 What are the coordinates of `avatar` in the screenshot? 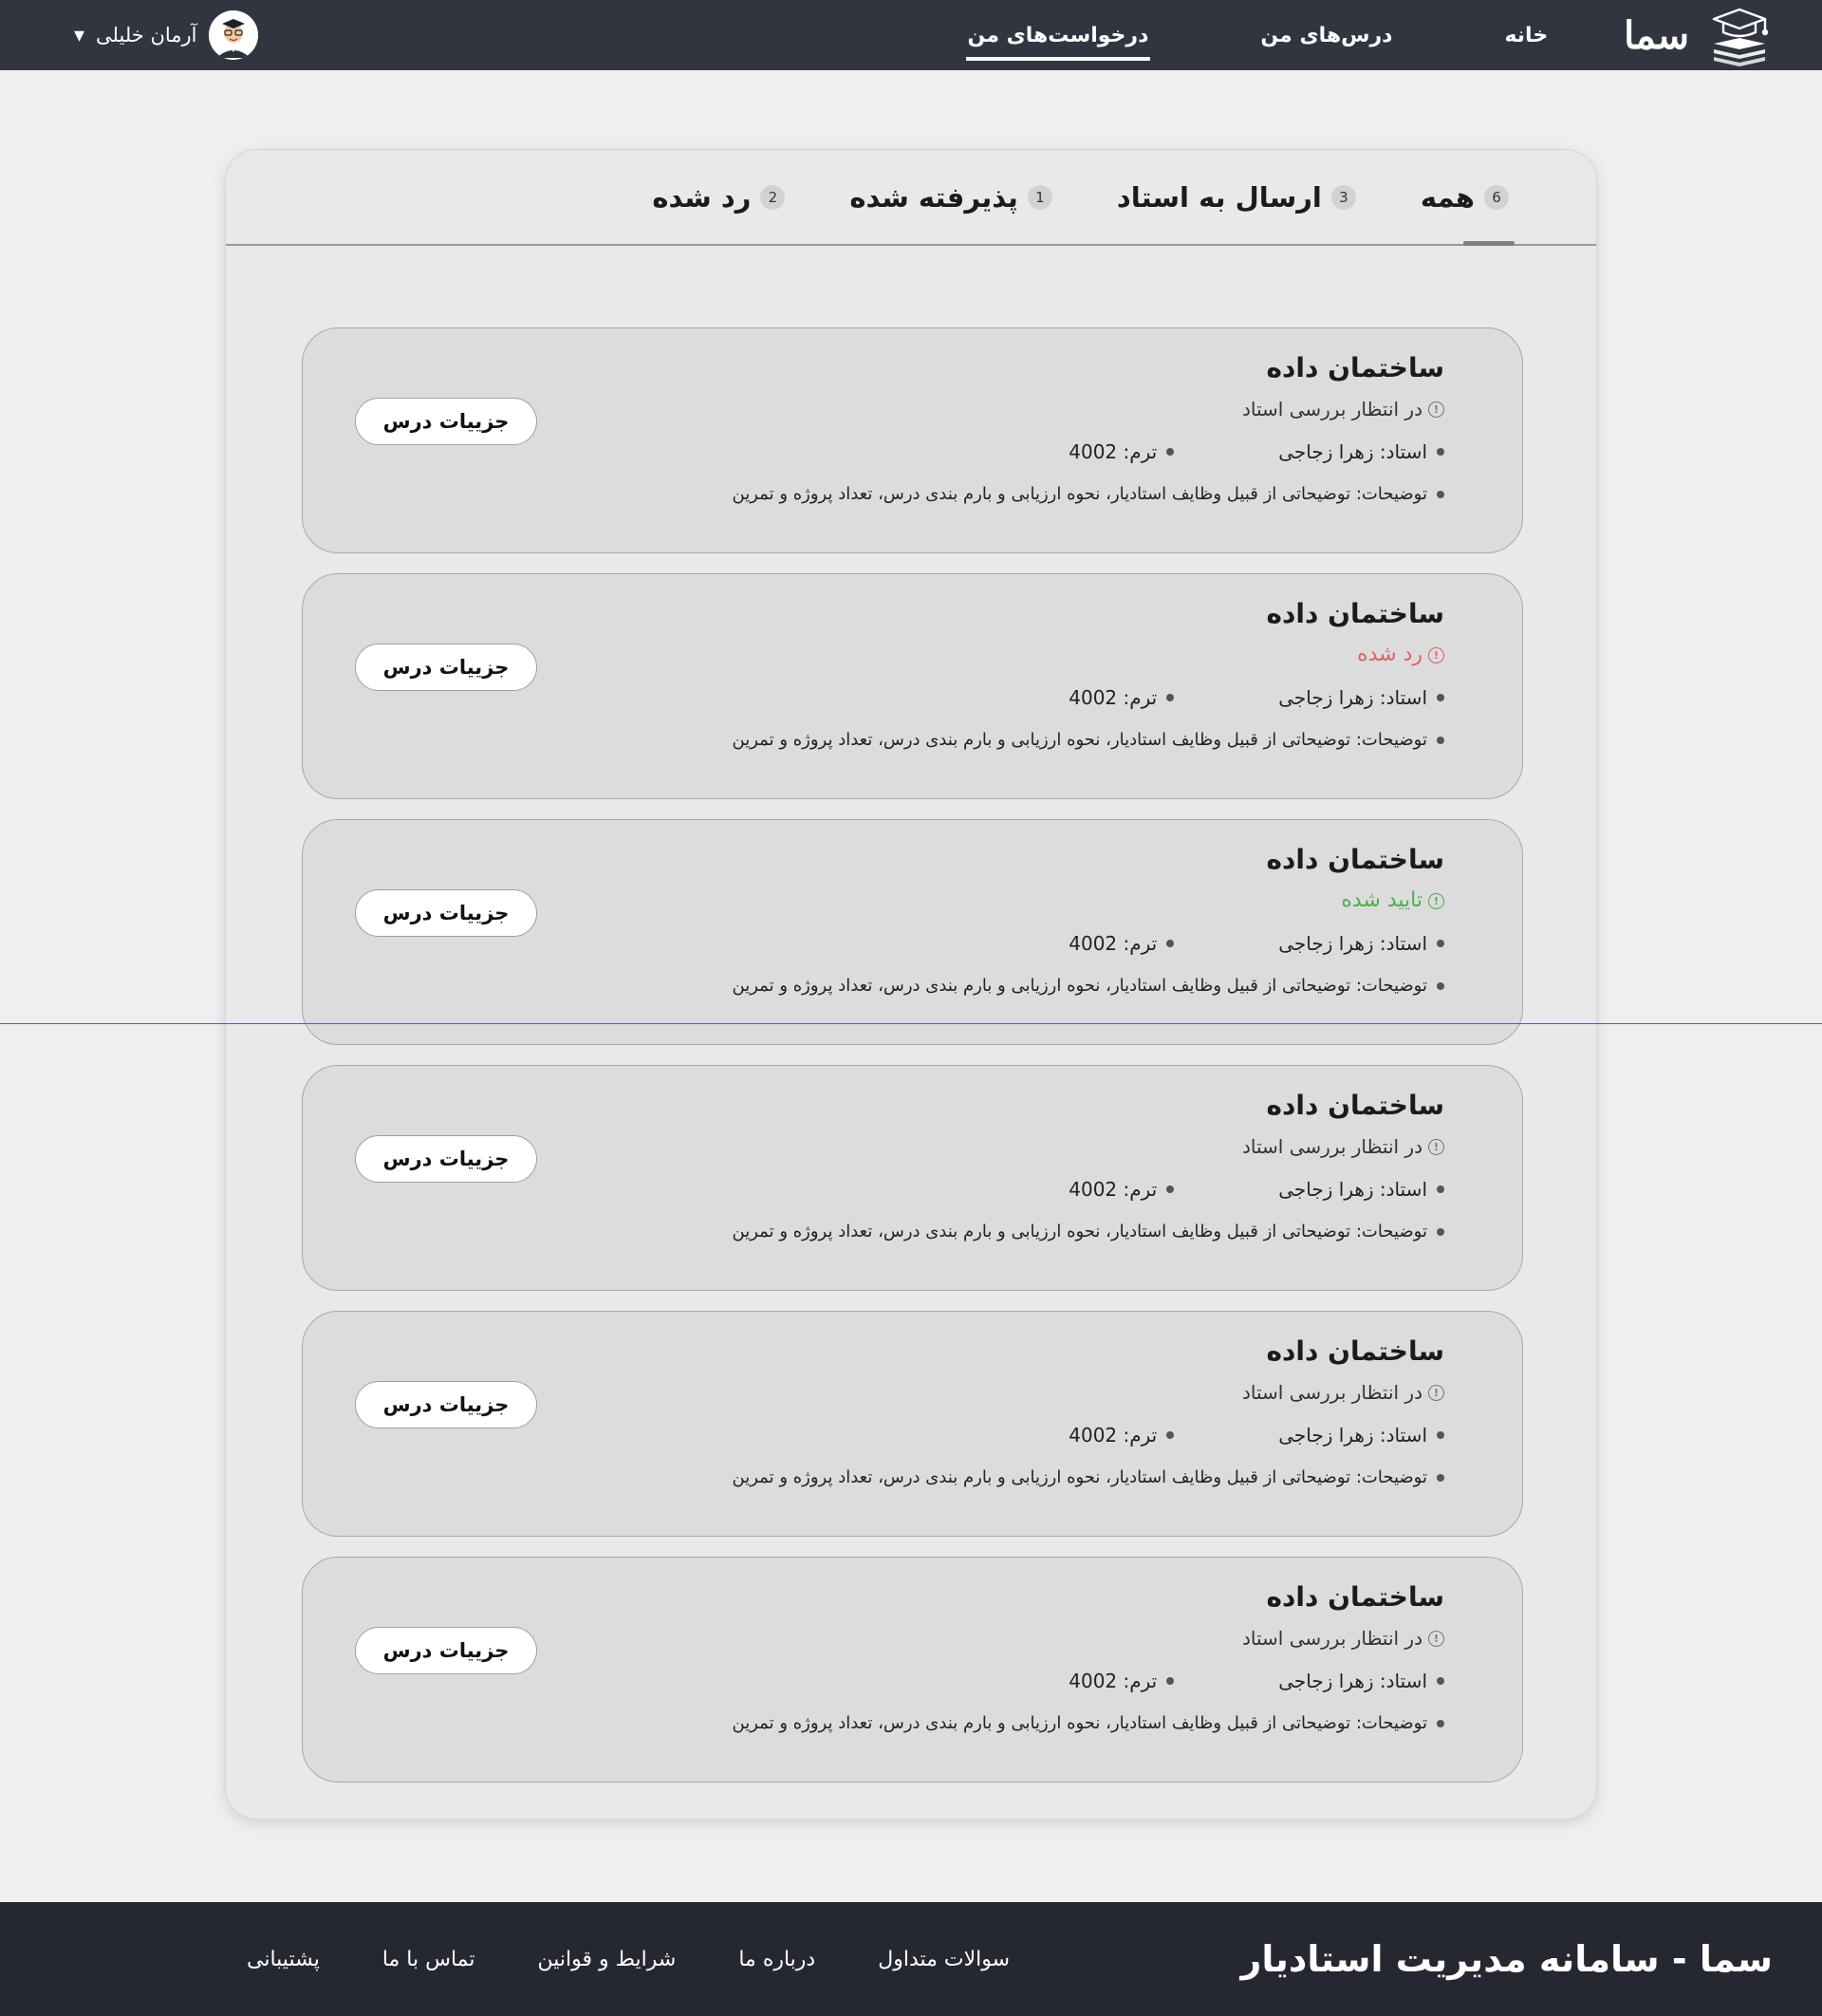 It's located at (233, 35).